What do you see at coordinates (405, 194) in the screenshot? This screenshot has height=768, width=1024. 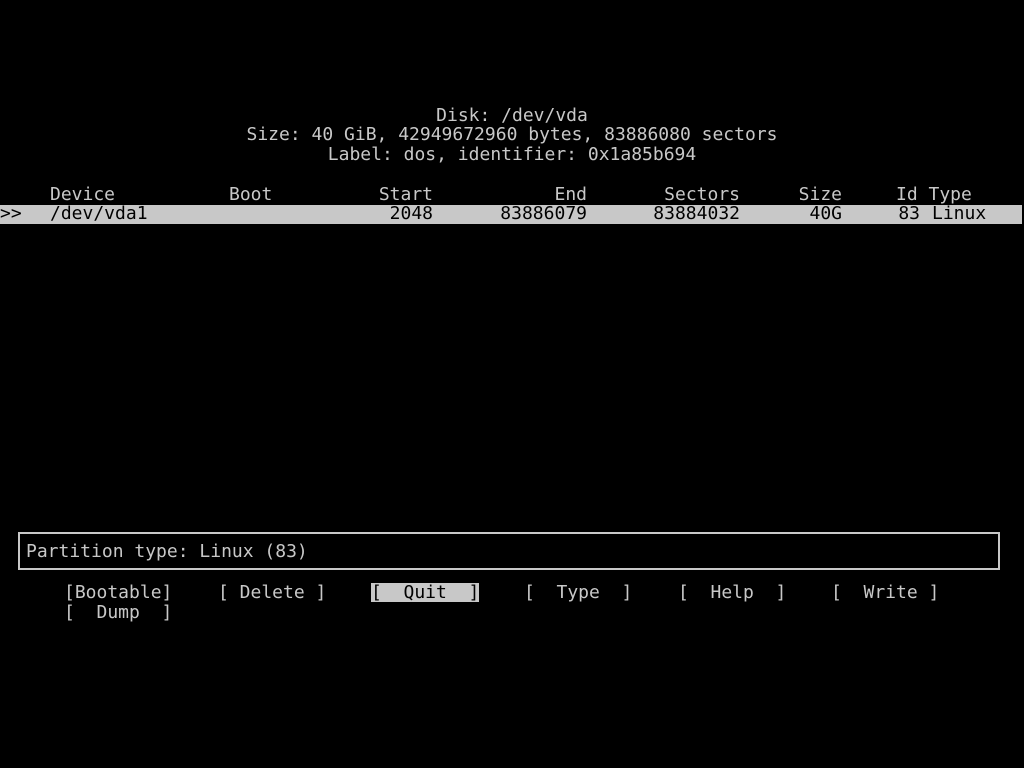 I see `column-header-start: Start` at bounding box center [405, 194].